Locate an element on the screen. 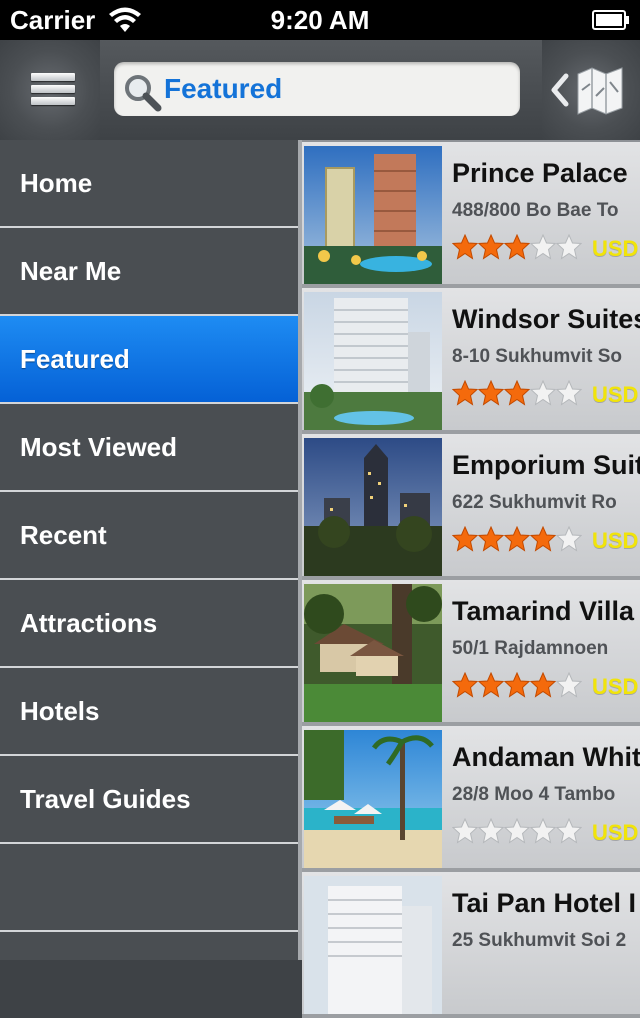  hotel-row: Windsor Suites 8-10 Sukhumvit So USD is located at coordinates (471, 361).